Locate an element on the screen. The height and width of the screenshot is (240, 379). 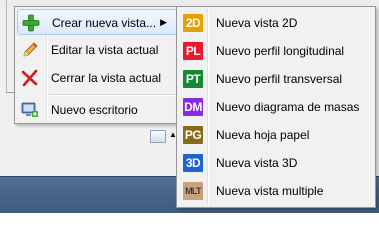
submenu-item-label: Nueva vista multiple is located at coordinates (270, 191).